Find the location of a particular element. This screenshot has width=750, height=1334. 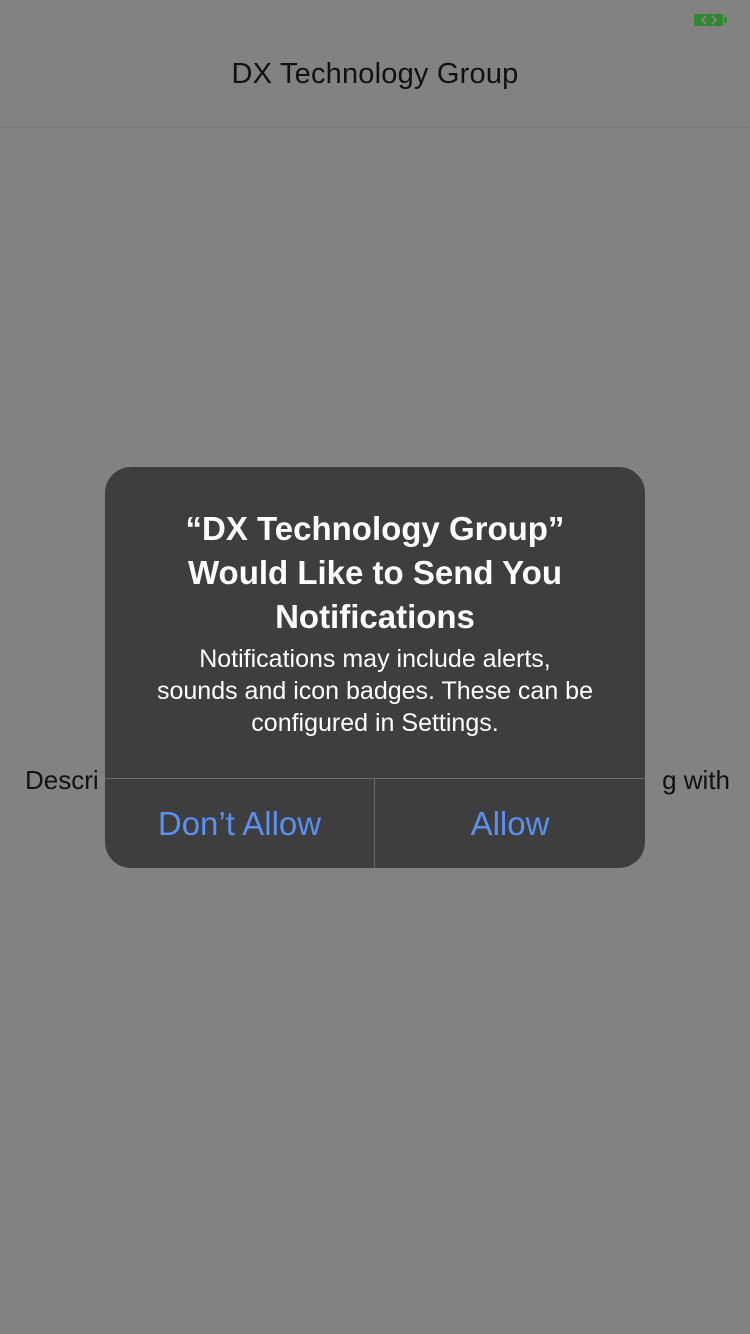

dont-allow-button: Don’t Allow is located at coordinates (239, 823).